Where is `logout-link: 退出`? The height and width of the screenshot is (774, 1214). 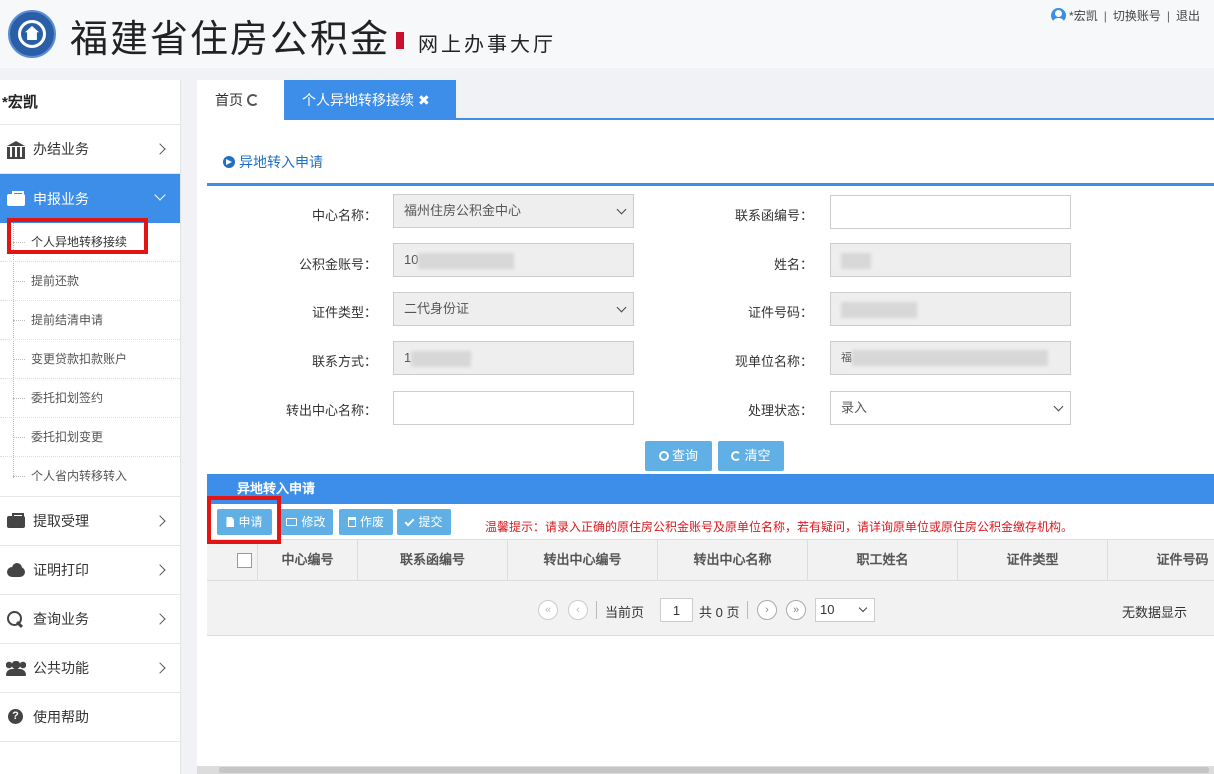
logout-link: 退出 is located at coordinates (1188, 15).